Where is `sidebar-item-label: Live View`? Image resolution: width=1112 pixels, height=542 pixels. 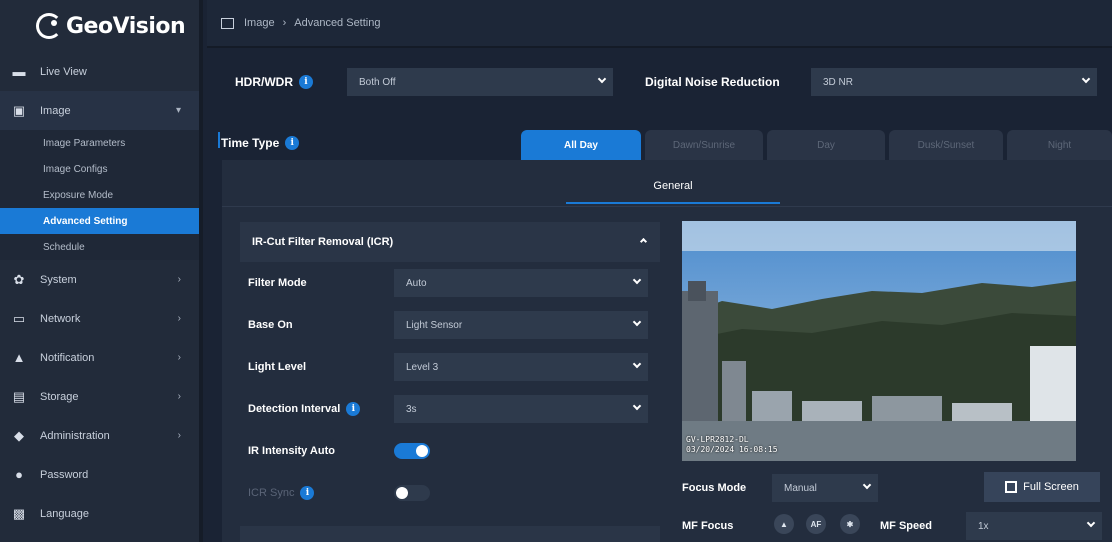
sidebar-item-label: Live View is located at coordinates (63, 71).